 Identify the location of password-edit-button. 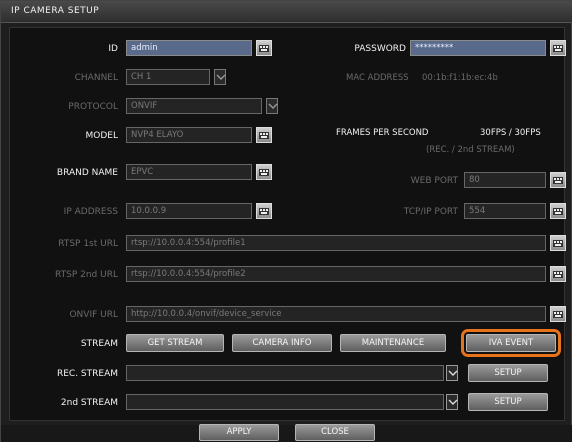
(558, 48).